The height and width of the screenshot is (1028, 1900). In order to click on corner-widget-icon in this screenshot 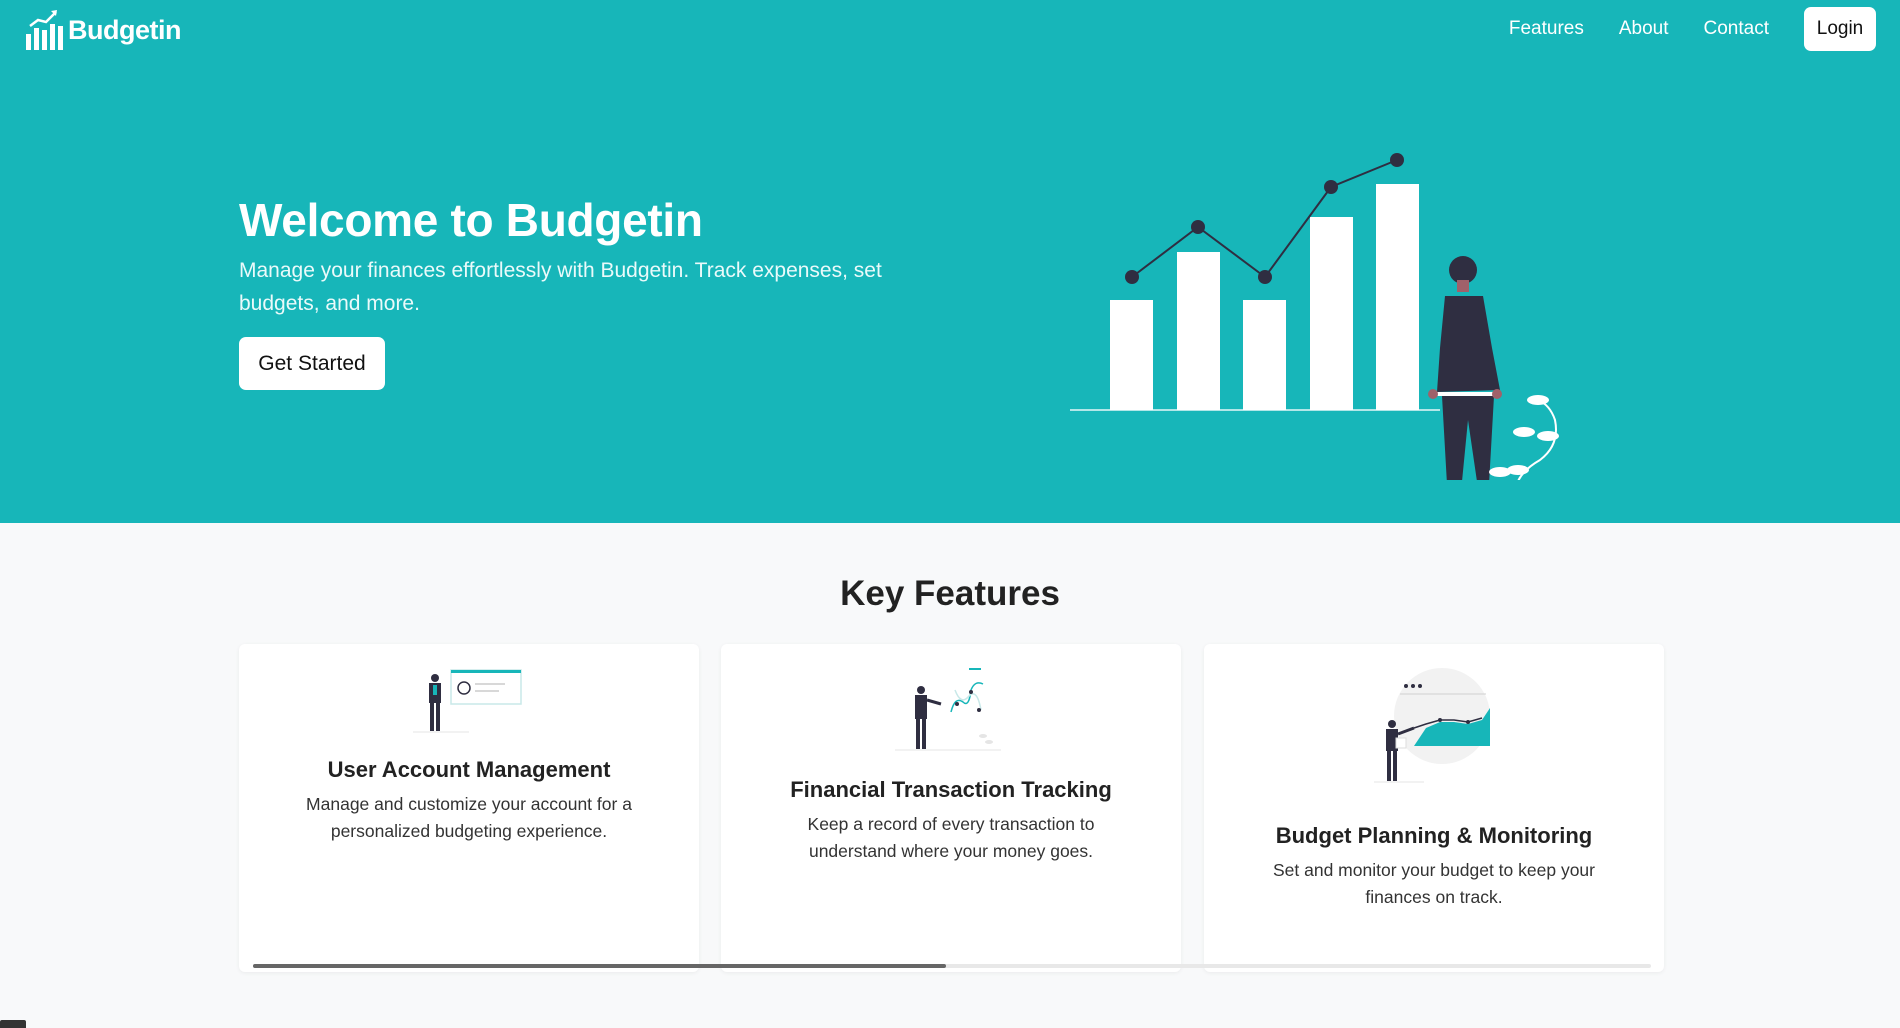, I will do `click(13, 1024)`.